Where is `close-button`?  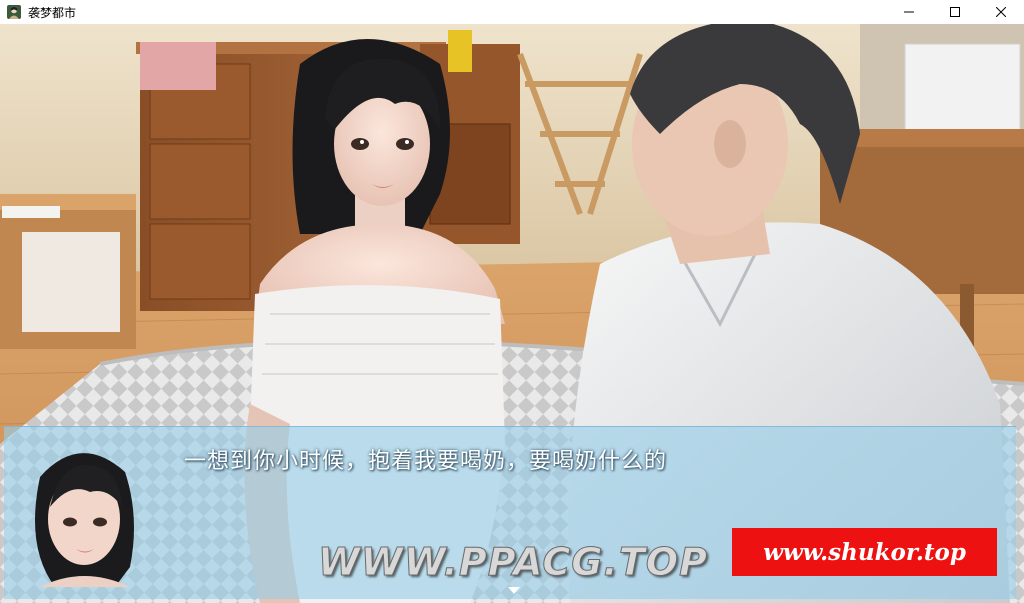 close-button is located at coordinates (1001, 12).